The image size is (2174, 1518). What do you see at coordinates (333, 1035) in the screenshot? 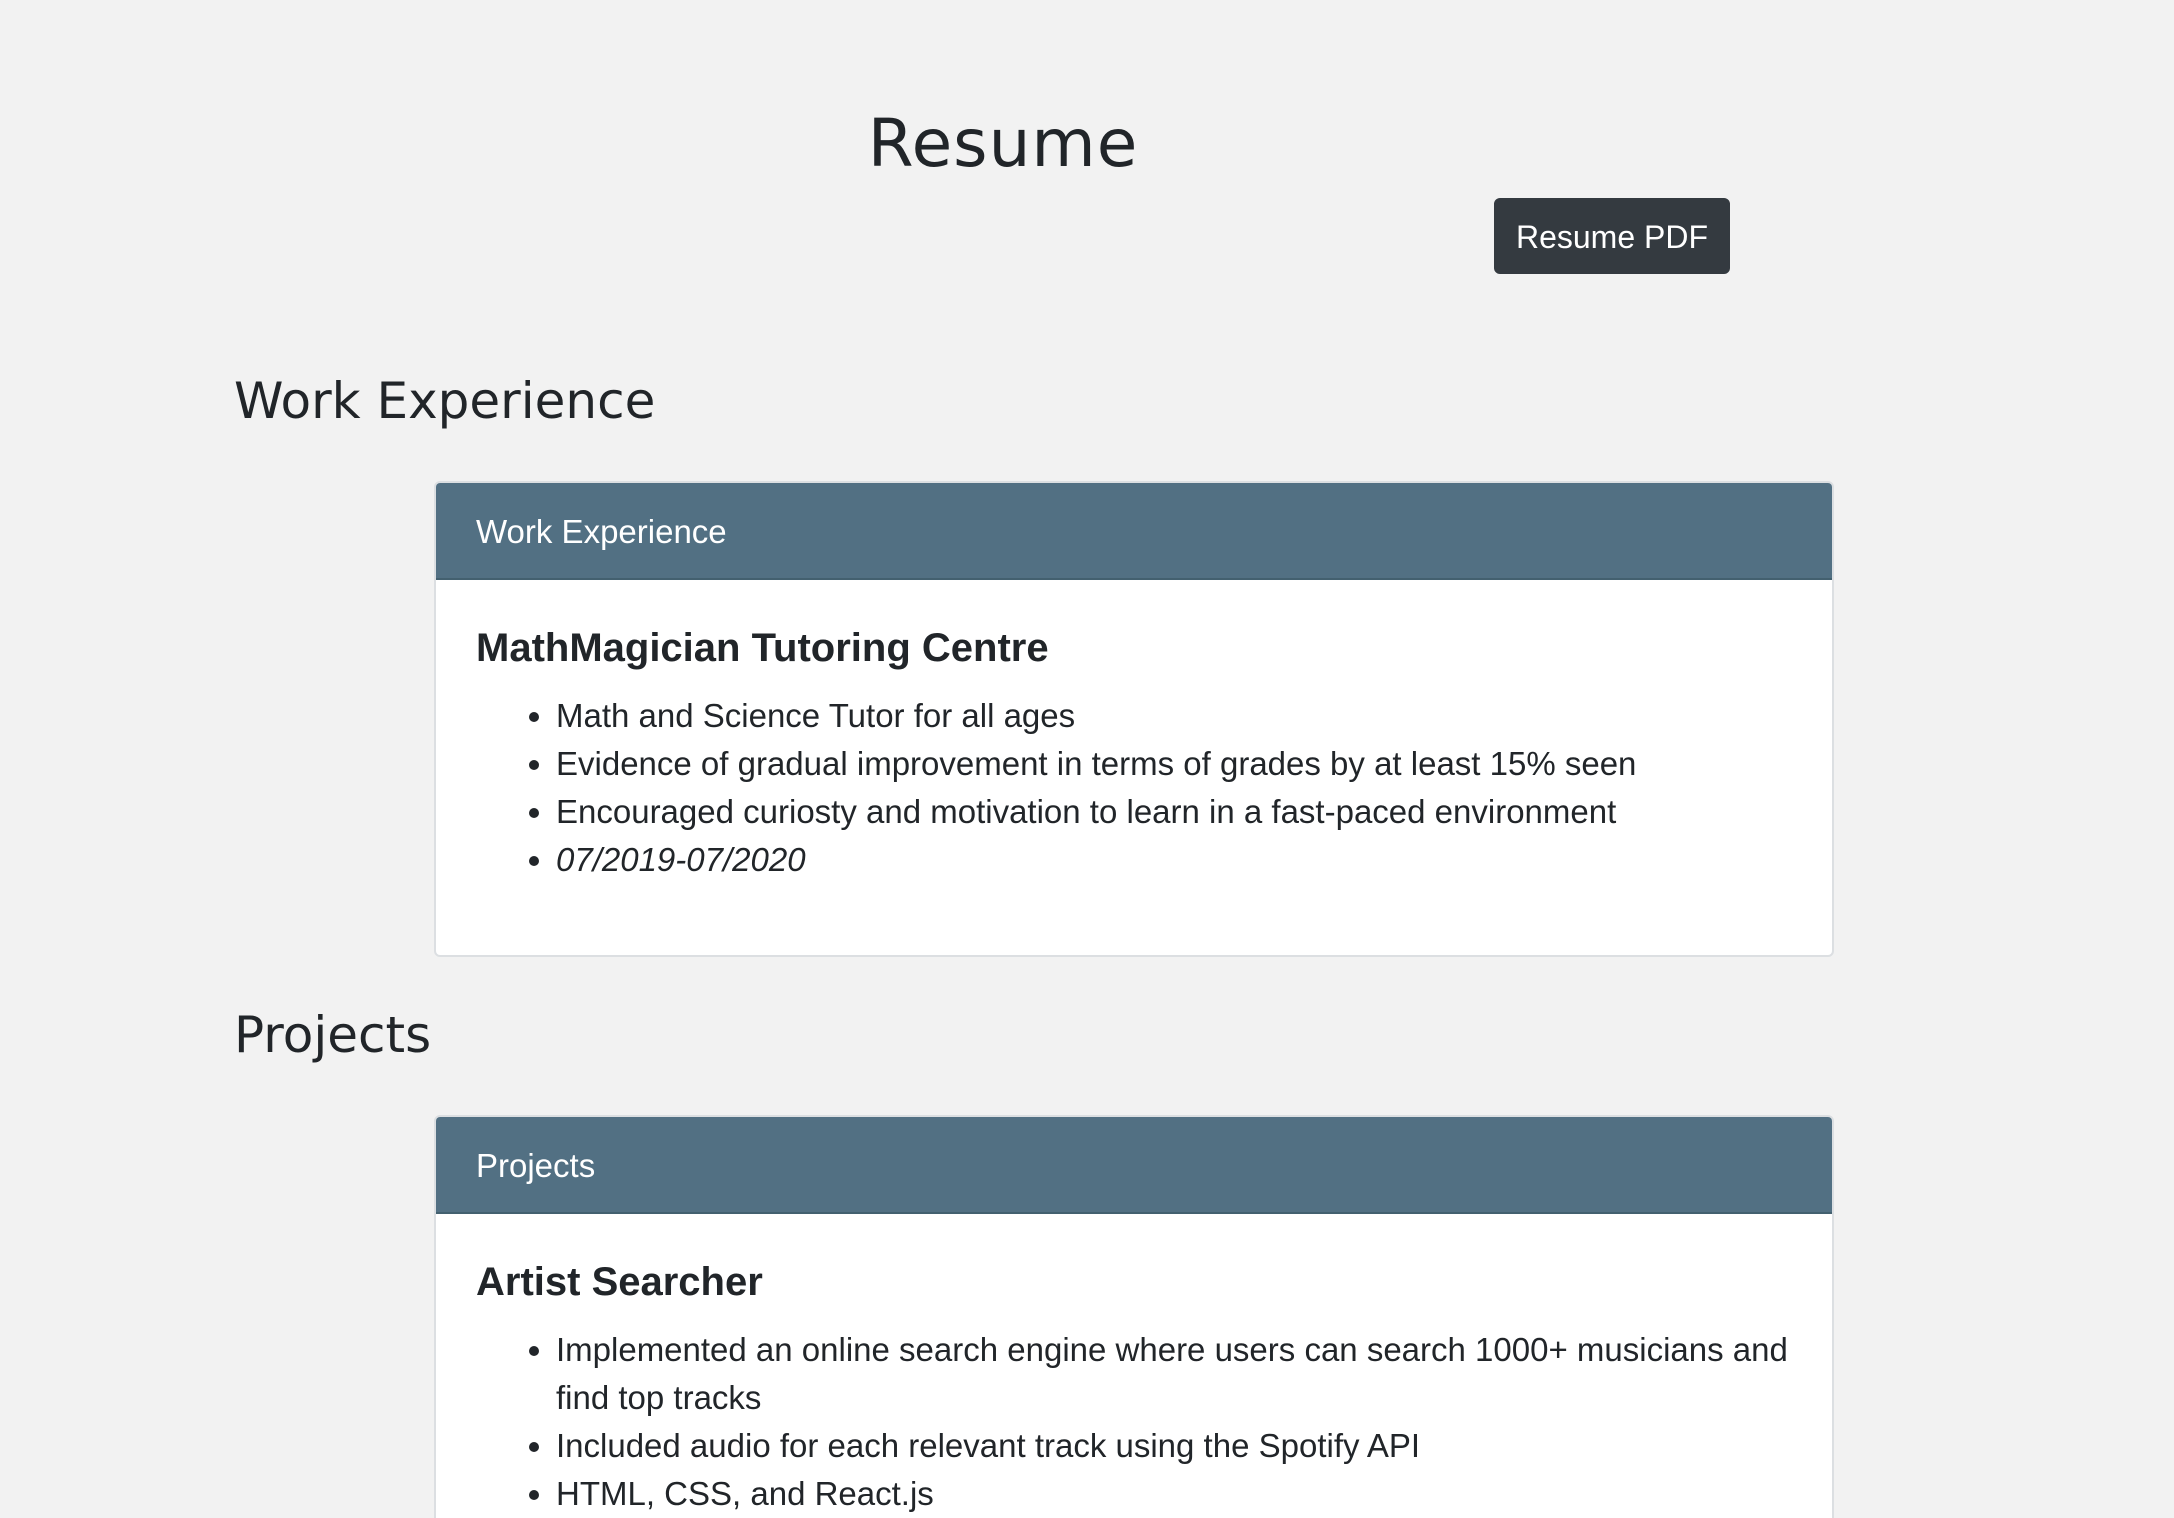
I see `projects-heading: Projects` at bounding box center [333, 1035].